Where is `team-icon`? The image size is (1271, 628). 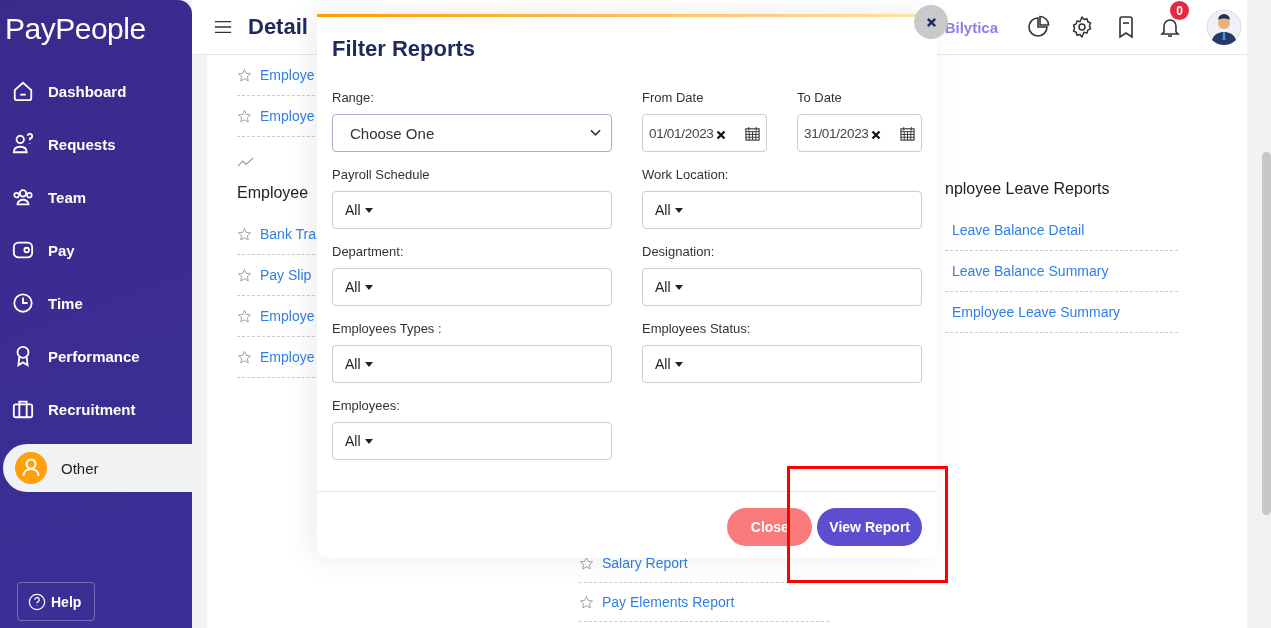 team-icon is located at coordinates (23, 197).